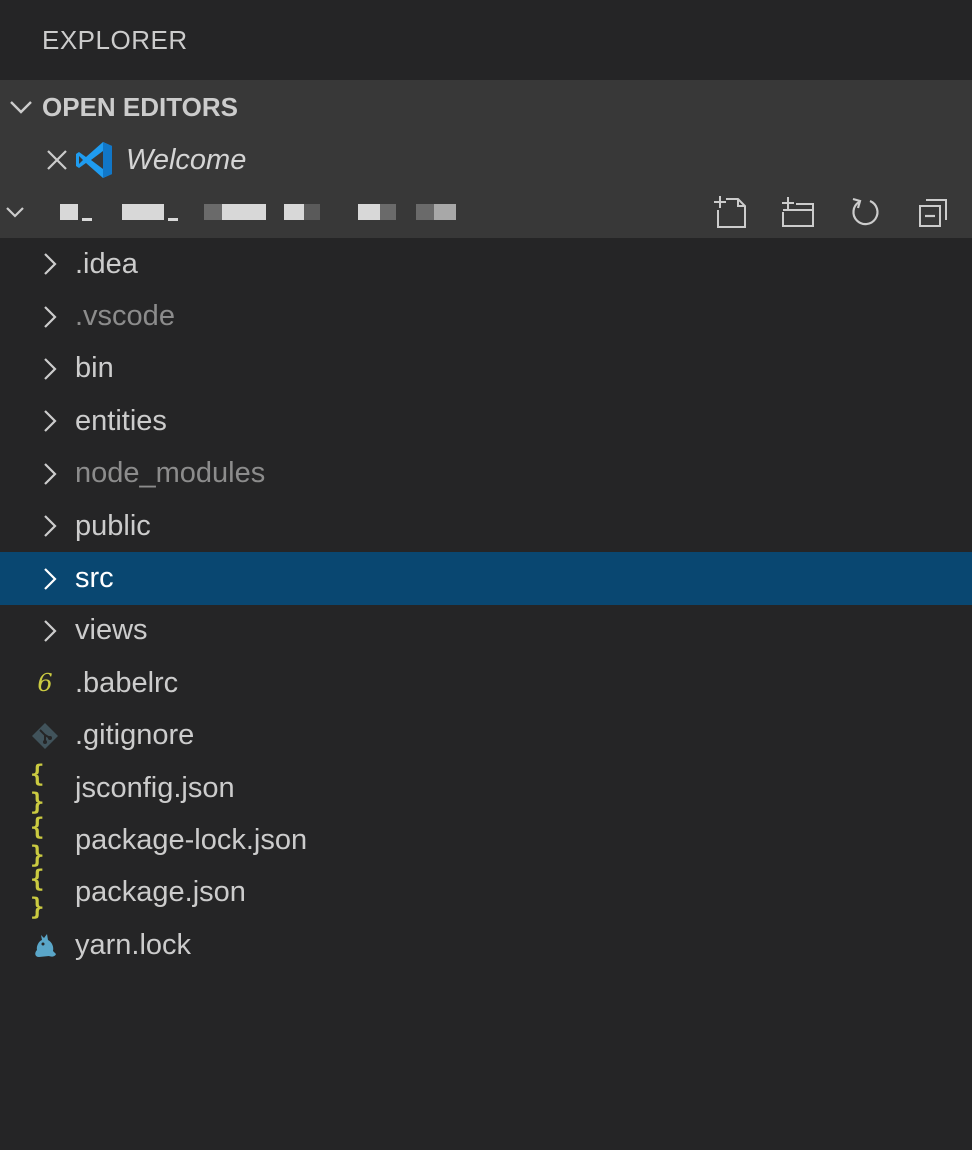 Image resolution: width=972 pixels, height=1150 pixels. What do you see at coordinates (45, 683) in the screenshot?
I see `babel-icon: 6` at bounding box center [45, 683].